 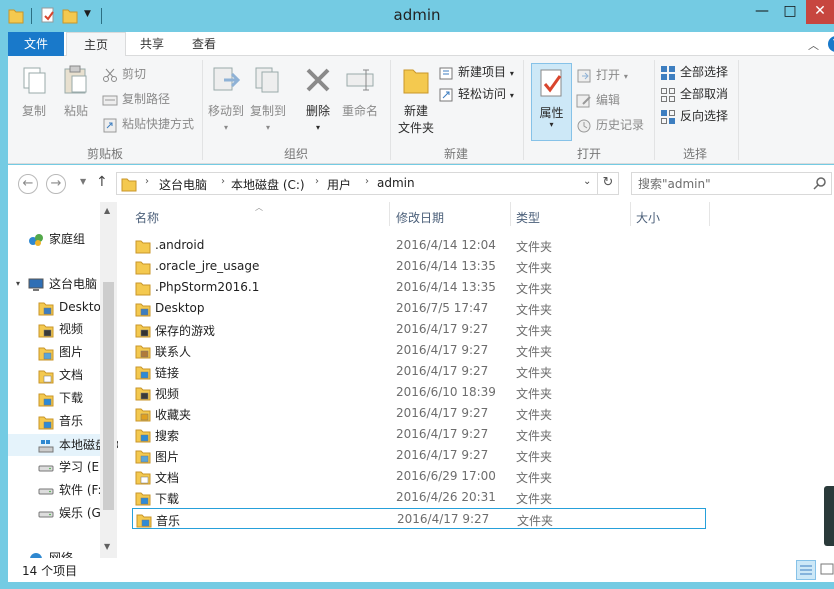 What do you see at coordinates (598, 100) in the screenshot?
I see `edit-button: 编辑` at bounding box center [598, 100].